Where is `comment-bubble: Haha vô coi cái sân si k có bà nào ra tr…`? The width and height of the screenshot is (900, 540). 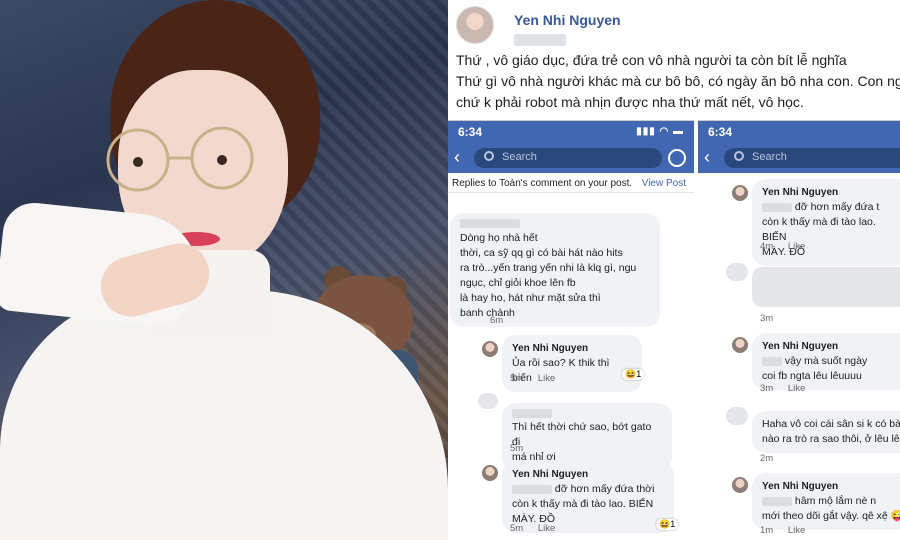 comment-bubble: Haha vô coi cái sân si k có bà nào ra tr… is located at coordinates (826, 432).